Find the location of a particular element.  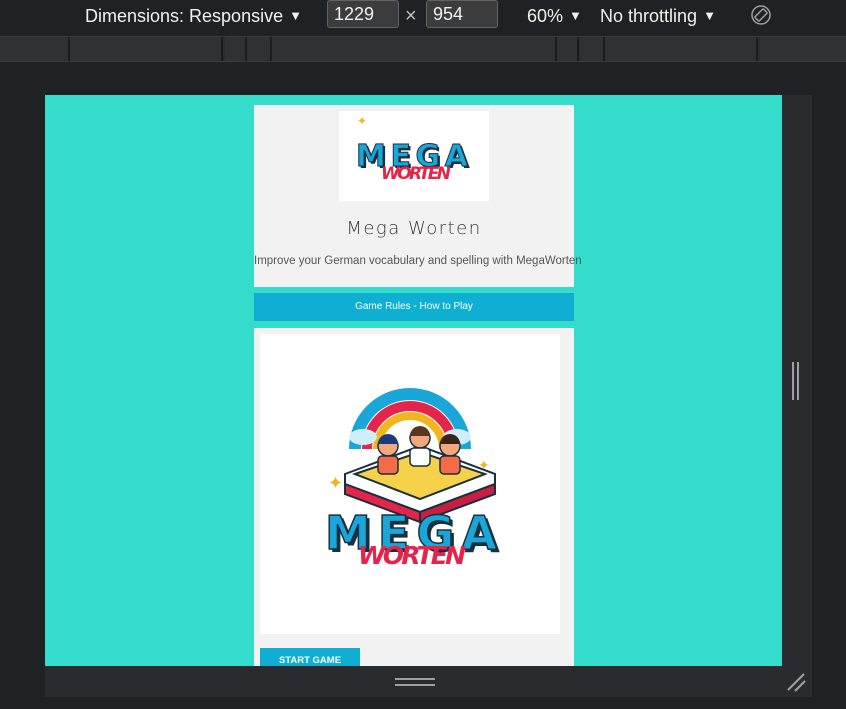

zoom-dropdown: 60% ▼ is located at coordinates (554, 16).